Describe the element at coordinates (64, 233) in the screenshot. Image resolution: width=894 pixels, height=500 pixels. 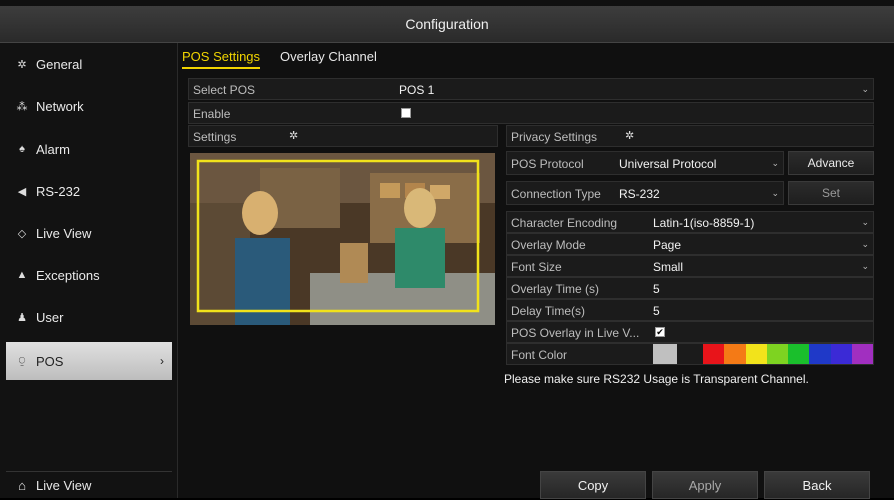
I see `sidebar-item-label: Live View` at that location.